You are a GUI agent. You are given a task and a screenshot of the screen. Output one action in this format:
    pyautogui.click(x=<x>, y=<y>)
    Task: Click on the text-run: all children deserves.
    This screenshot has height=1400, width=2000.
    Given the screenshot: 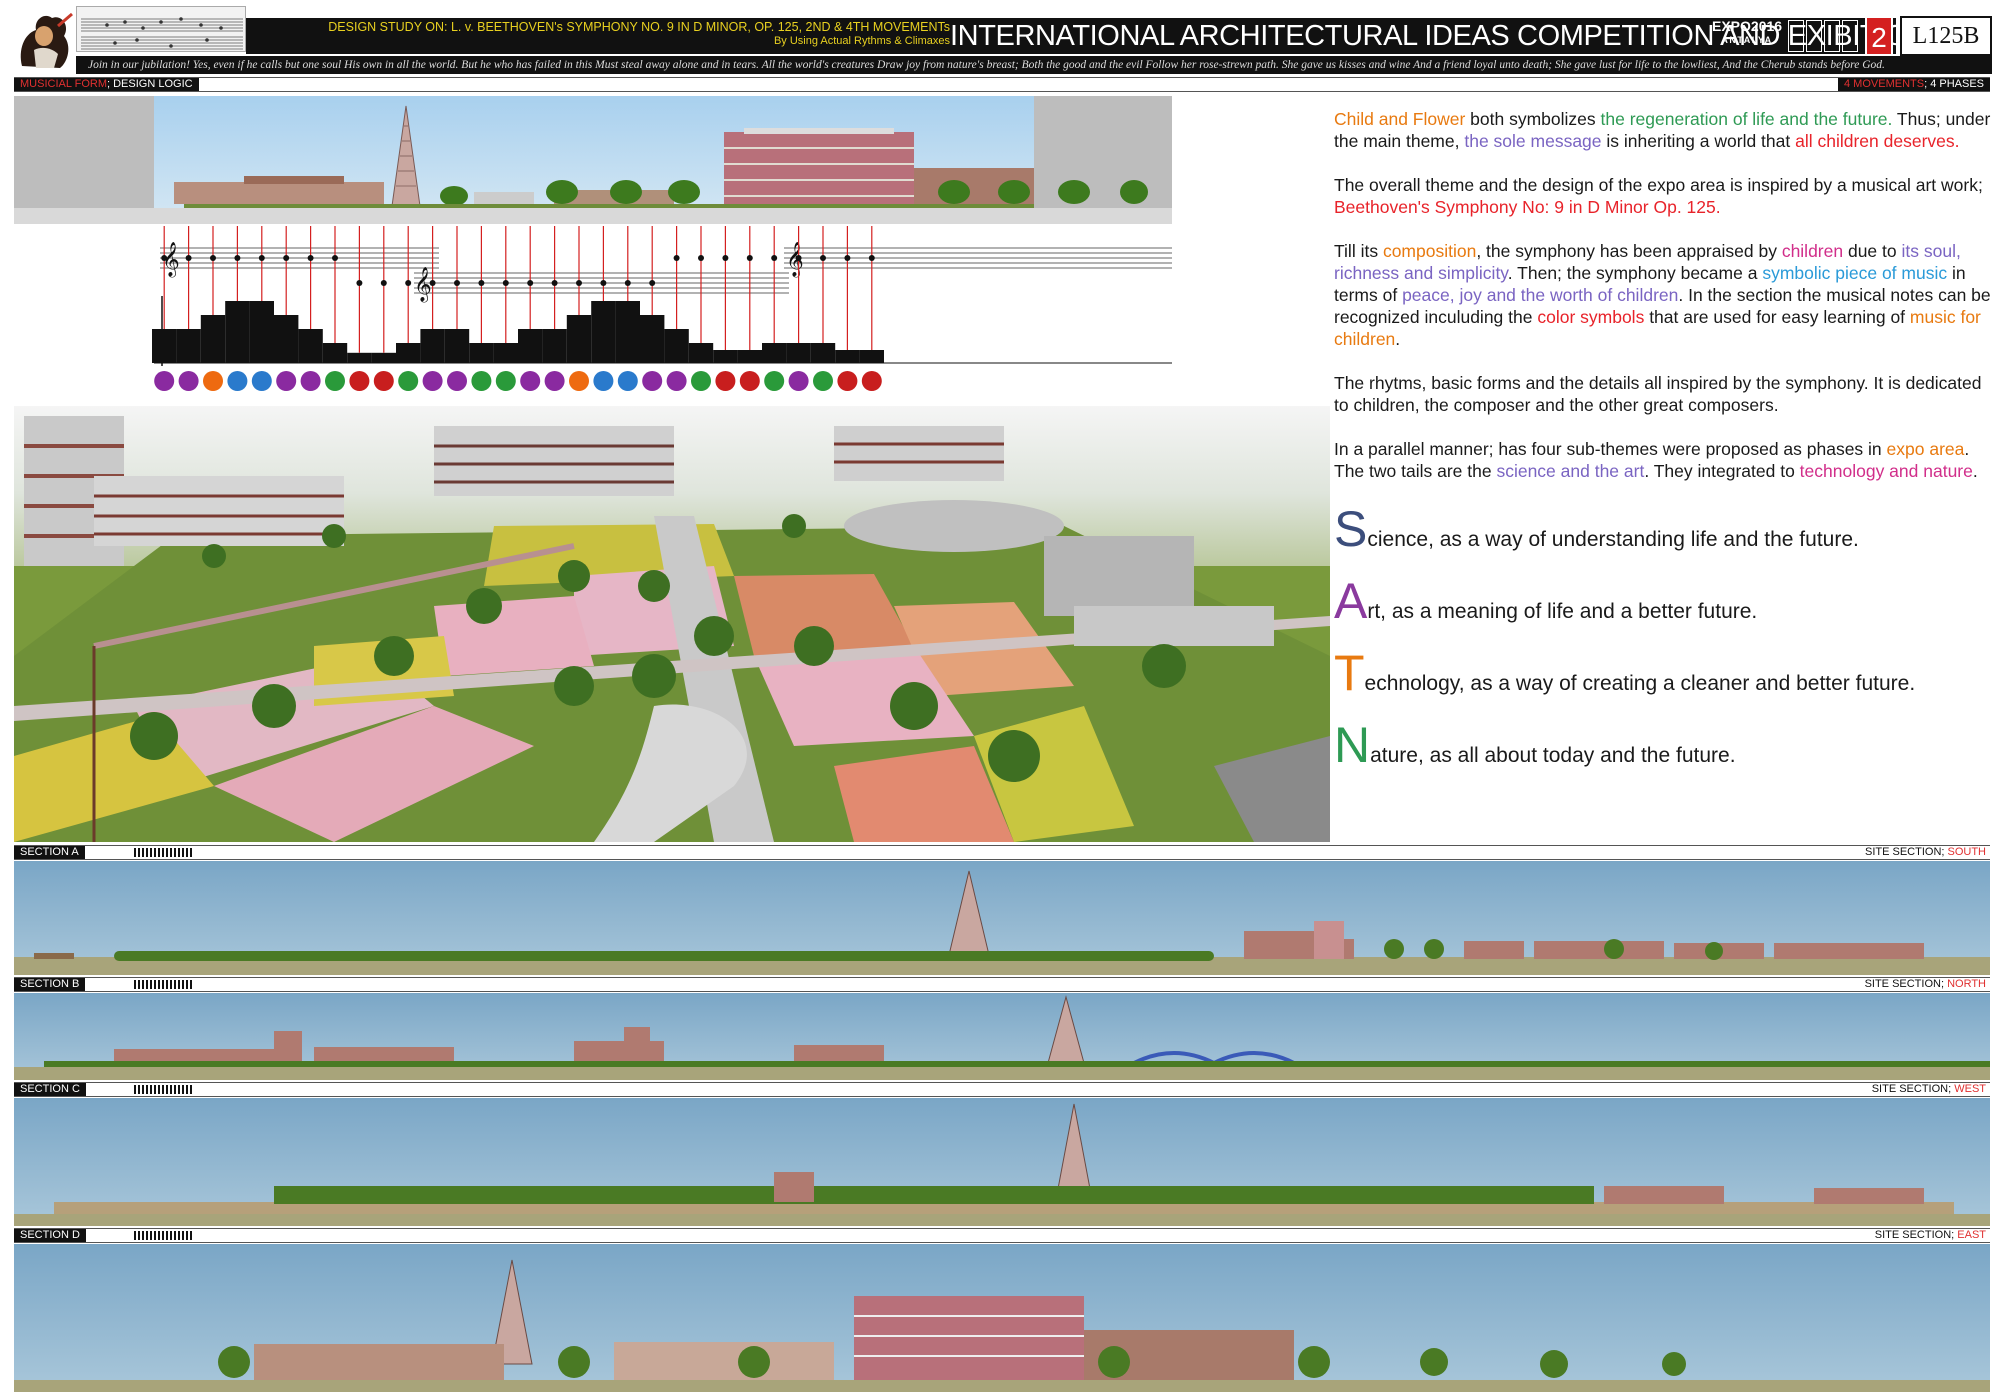 What is the action you would take?
    pyautogui.click(x=1877, y=141)
    